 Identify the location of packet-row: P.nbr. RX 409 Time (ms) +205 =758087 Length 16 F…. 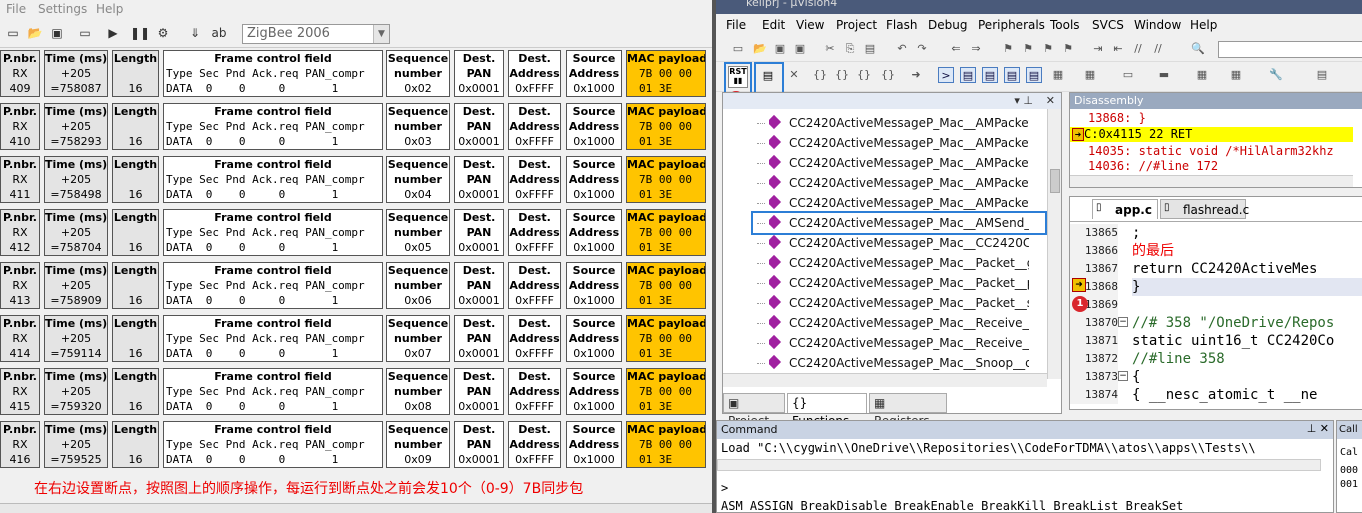
(356, 74).